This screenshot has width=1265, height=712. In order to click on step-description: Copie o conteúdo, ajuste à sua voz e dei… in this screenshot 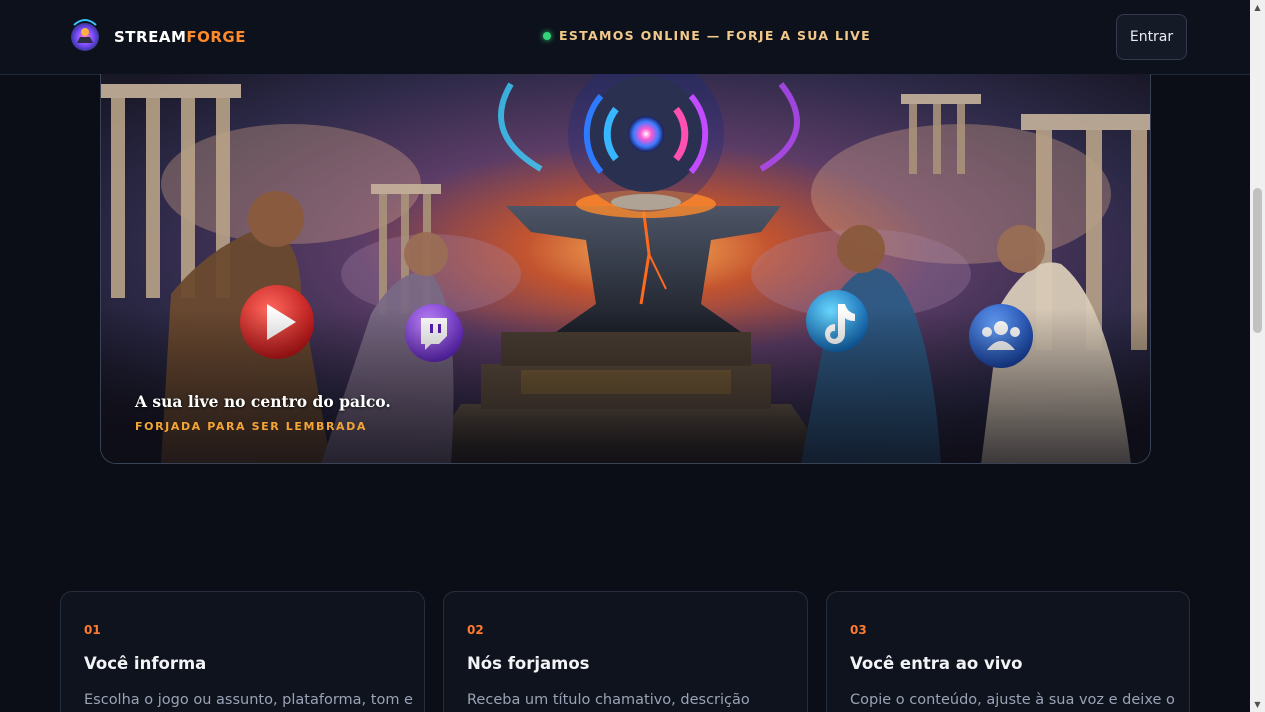, I will do `click(1012, 700)`.